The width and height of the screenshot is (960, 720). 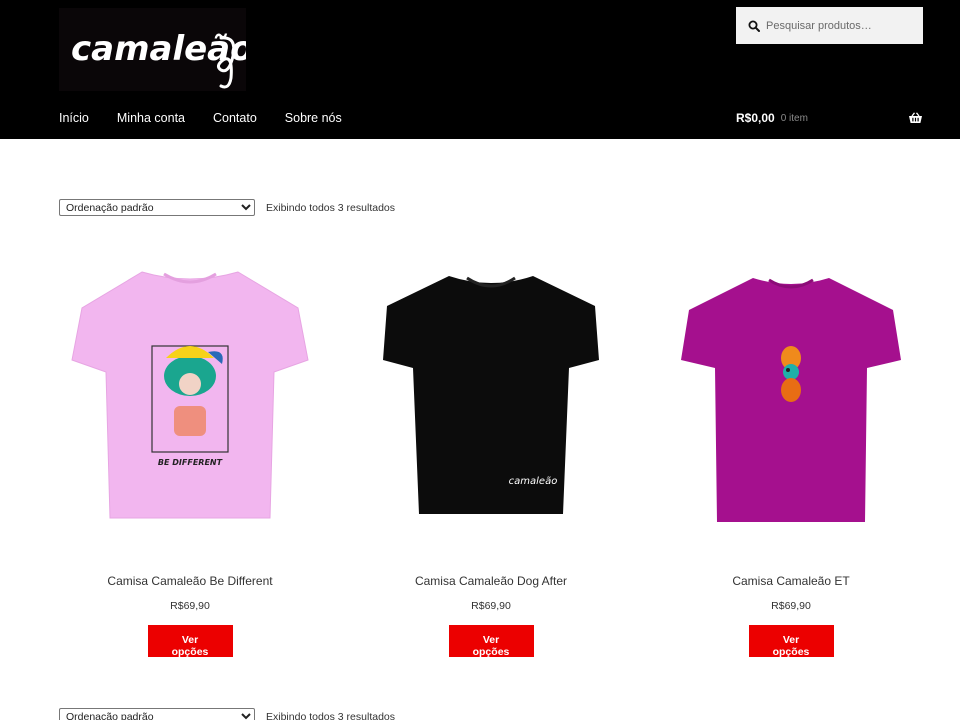 What do you see at coordinates (841, 25) in the screenshot?
I see `search-input` at bounding box center [841, 25].